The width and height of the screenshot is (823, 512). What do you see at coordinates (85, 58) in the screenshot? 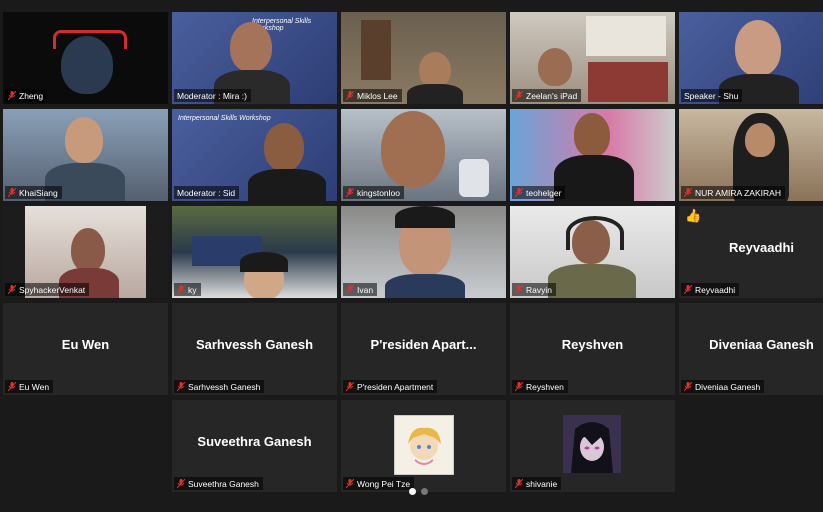
I see `video-tile-zheng: Zheng` at bounding box center [85, 58].